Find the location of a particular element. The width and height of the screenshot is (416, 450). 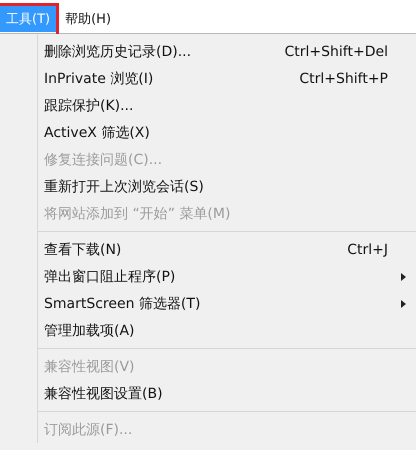

menu-item: InPrivate 浏览(I) Ctrl+Shift+P is located at coordinates (227, 78).